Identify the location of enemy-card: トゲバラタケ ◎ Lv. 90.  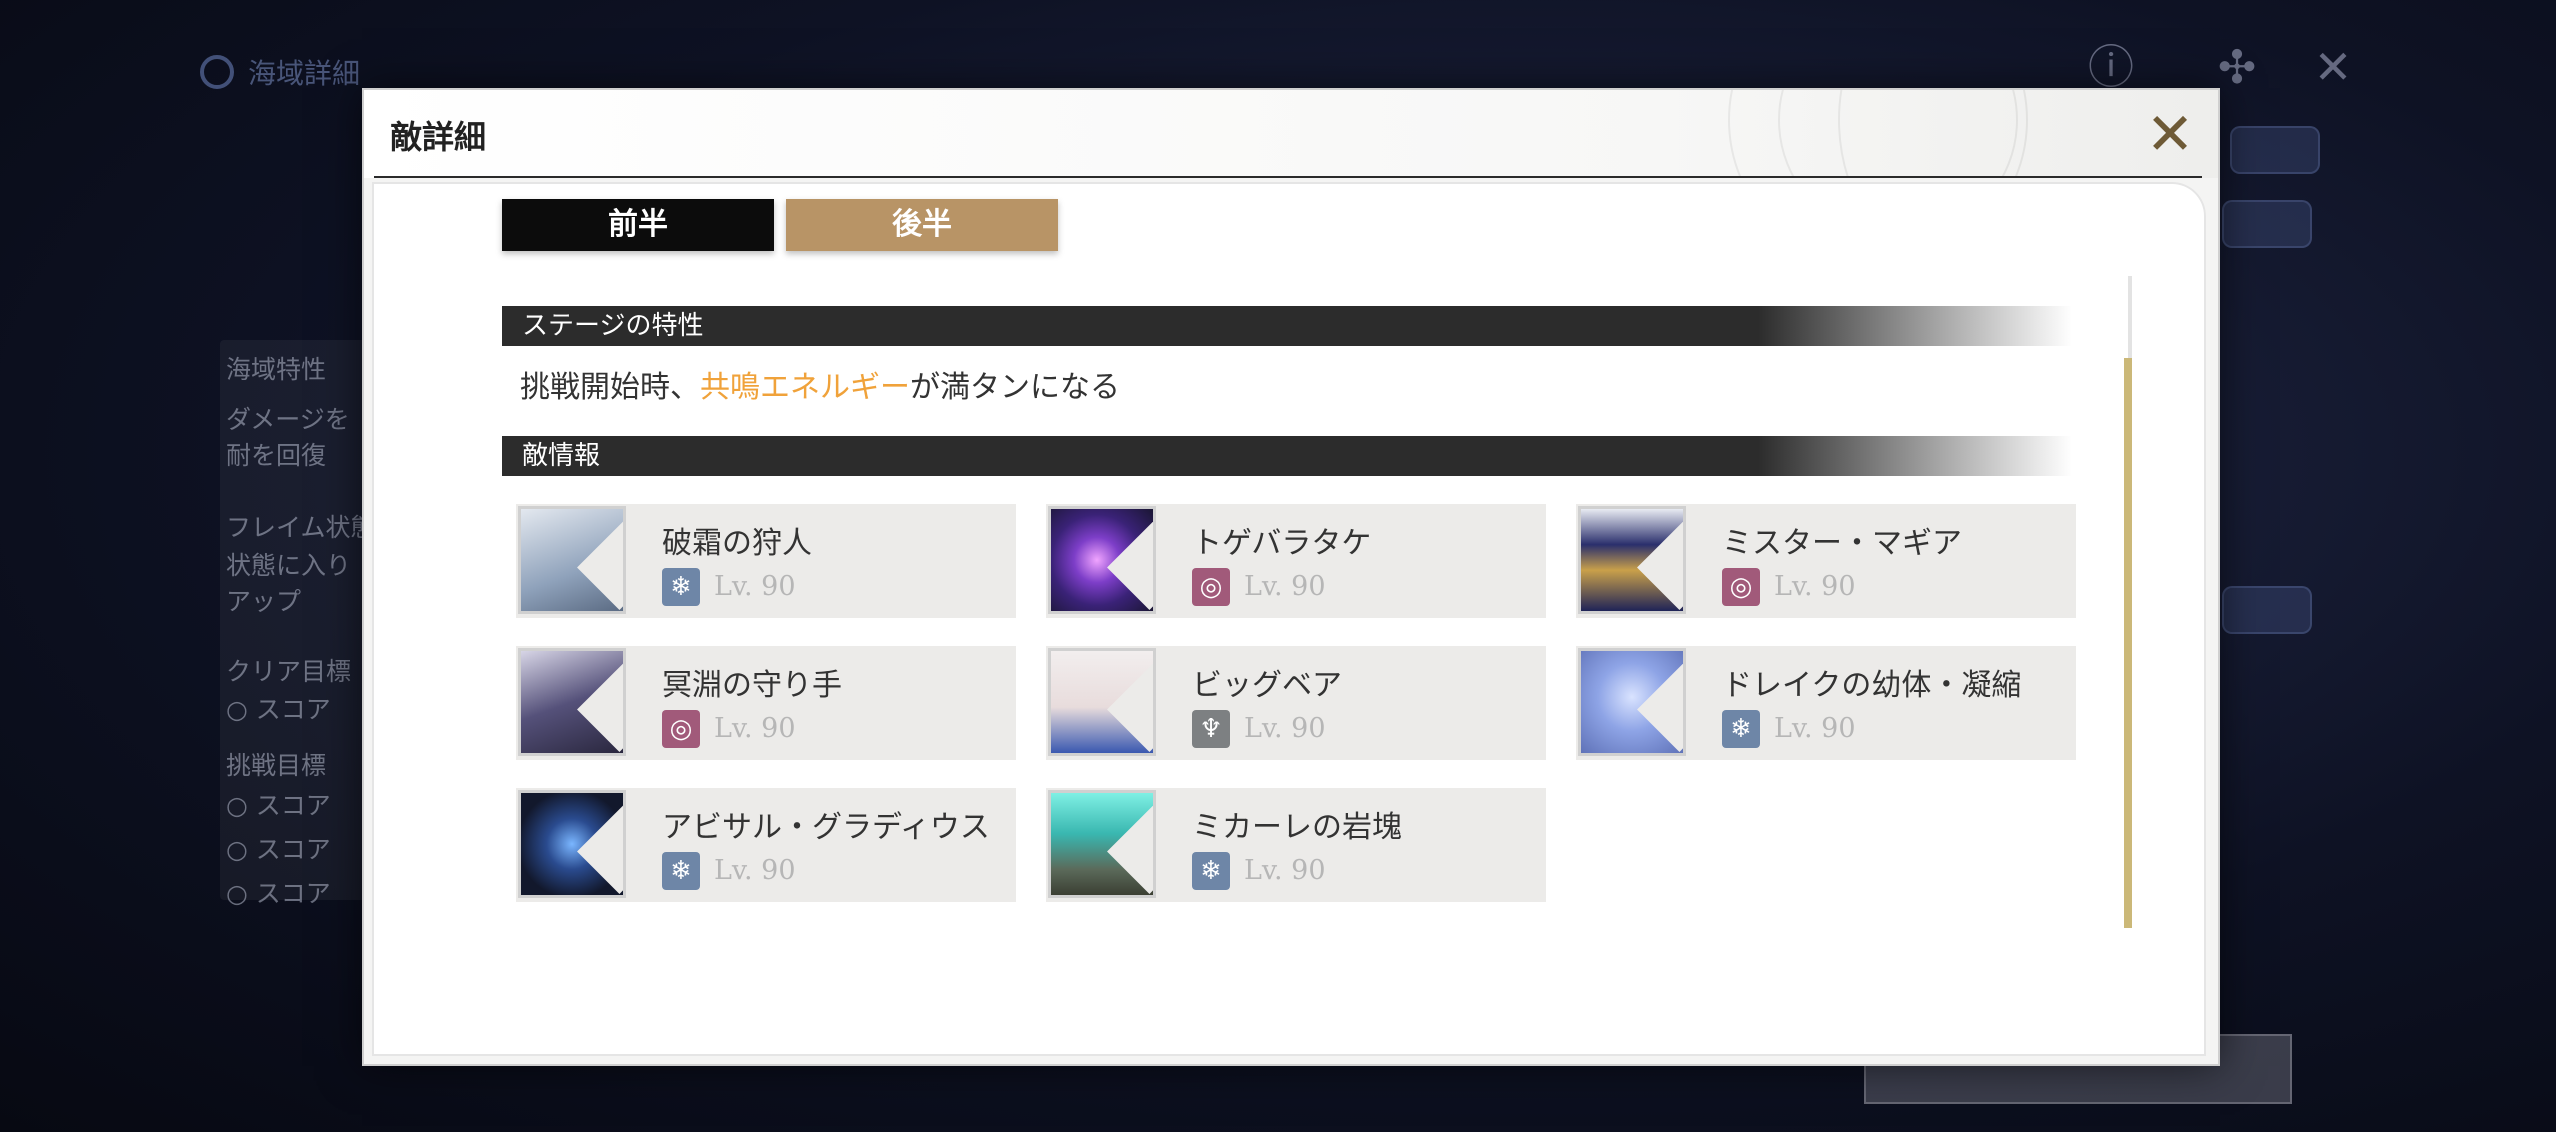
(1296, 561).